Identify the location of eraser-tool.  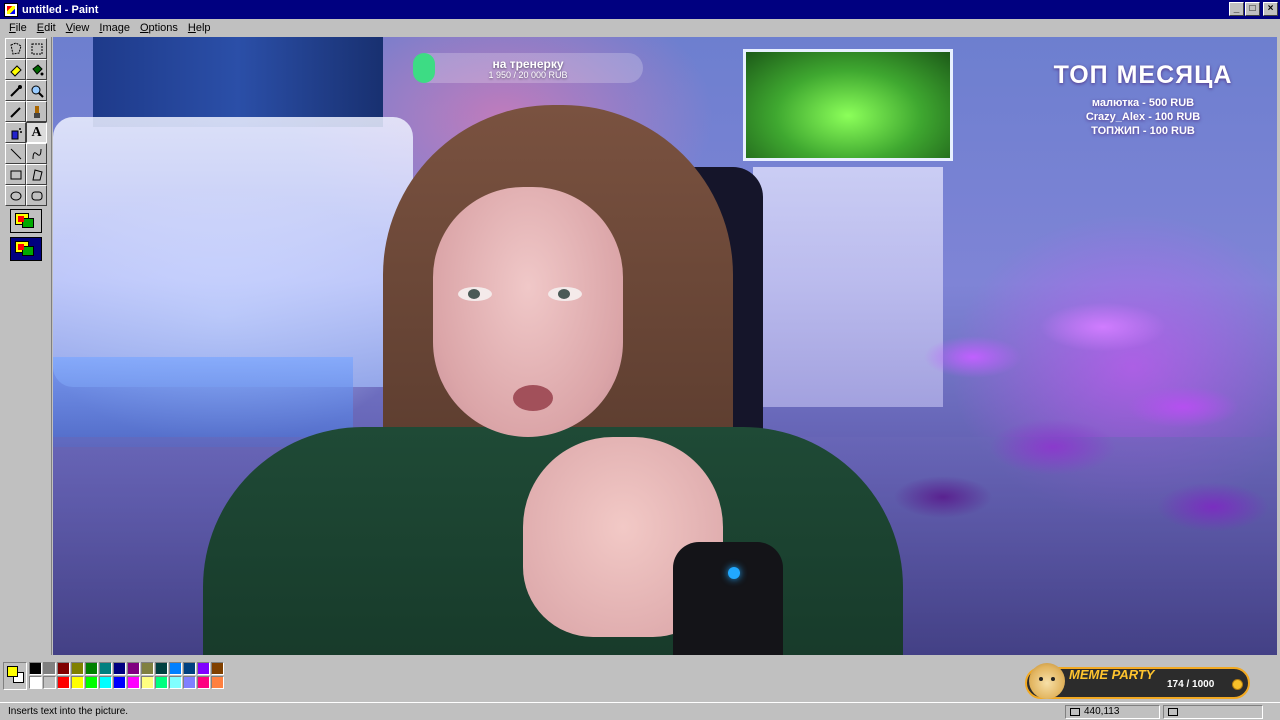
(15, 69).